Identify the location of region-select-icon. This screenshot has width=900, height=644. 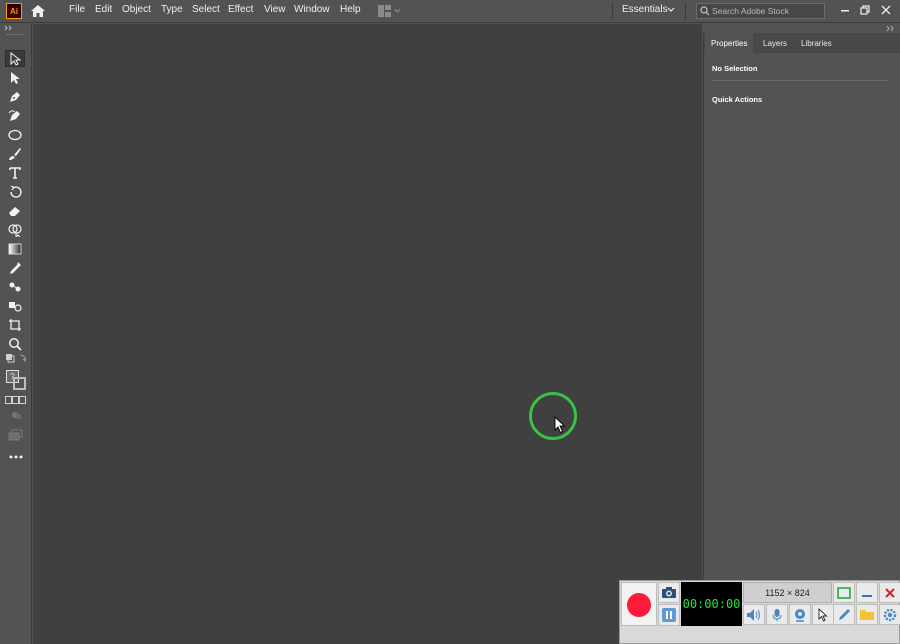
(844, 592).